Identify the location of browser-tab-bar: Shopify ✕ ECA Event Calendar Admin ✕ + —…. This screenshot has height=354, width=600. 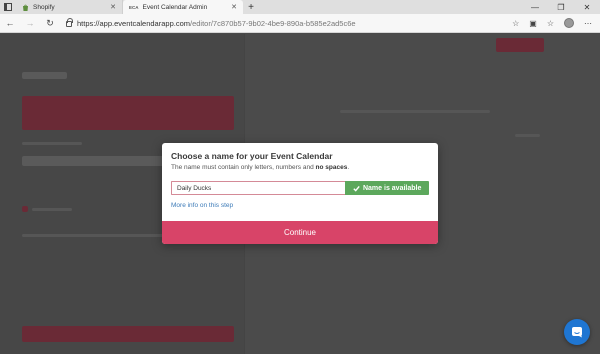
(300, 7).